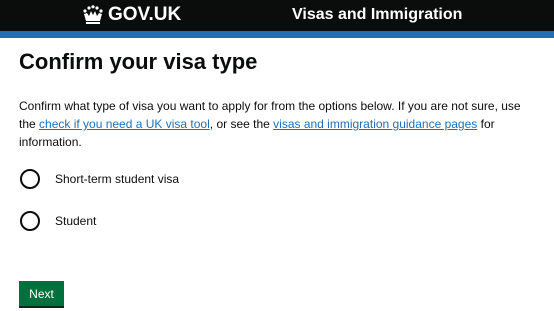 This screenshot has height=311, width=554. What do you see at coordinates (241, 124) in the screenshot?
I see `intro-text-2: , or see the` at bounding box center [241, 124].